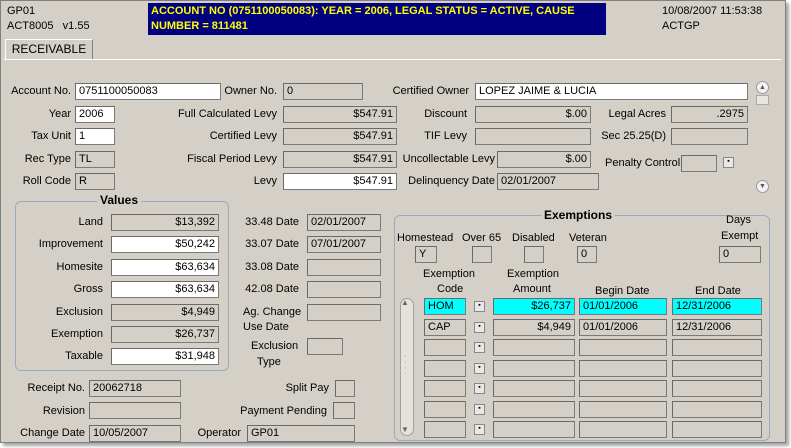 The image size is (791, 448). I want to click on exclusion-label: Exclusion, so click(79, 312).